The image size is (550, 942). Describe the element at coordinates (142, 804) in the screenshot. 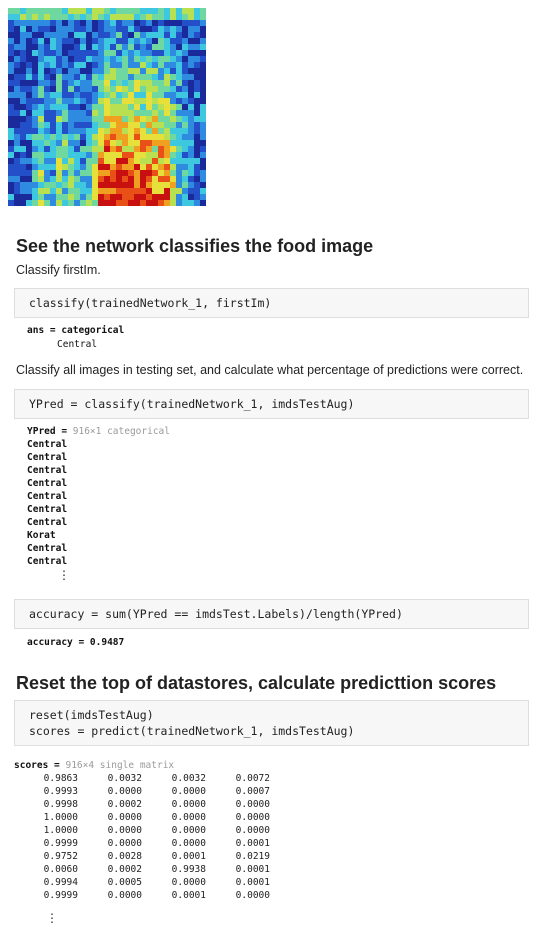

I see `scores-row: 0.9998 0.0002 0.0000 0.0000` at that location.